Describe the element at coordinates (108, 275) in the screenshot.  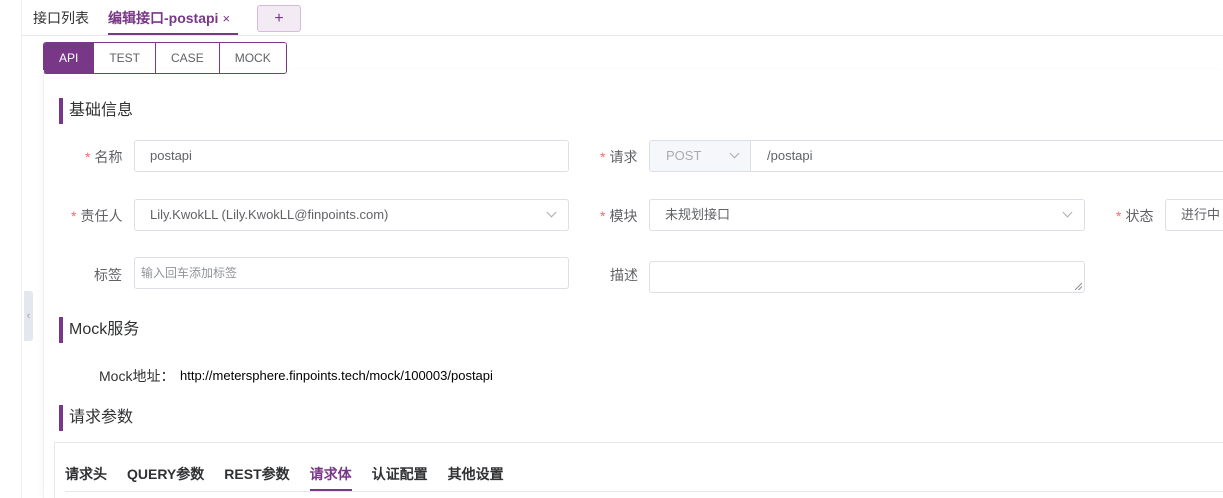
I see `tag-label: 标签` at that location.